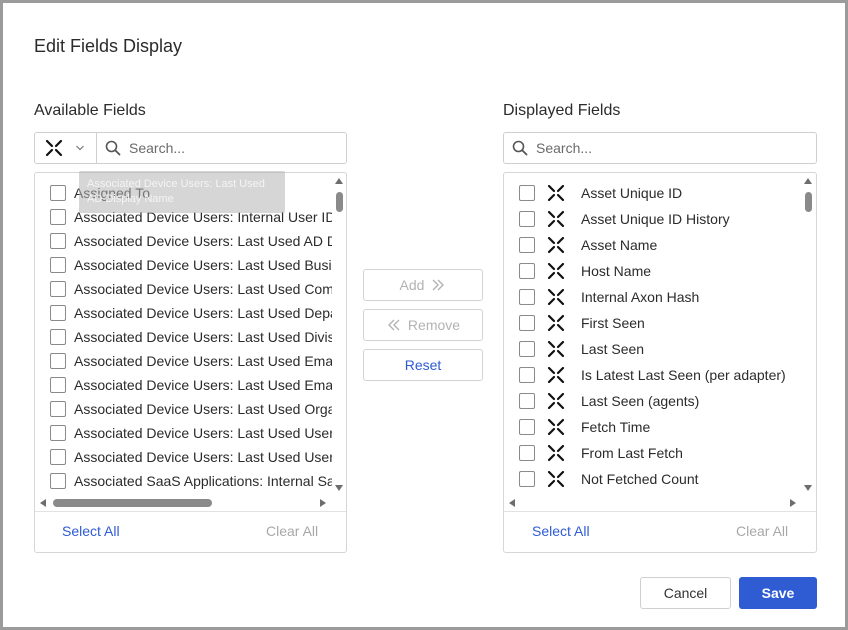 The width and height of the screenshot is (848, 630). I want to click on horizontal-scroll-thumb, so click(132, 503).